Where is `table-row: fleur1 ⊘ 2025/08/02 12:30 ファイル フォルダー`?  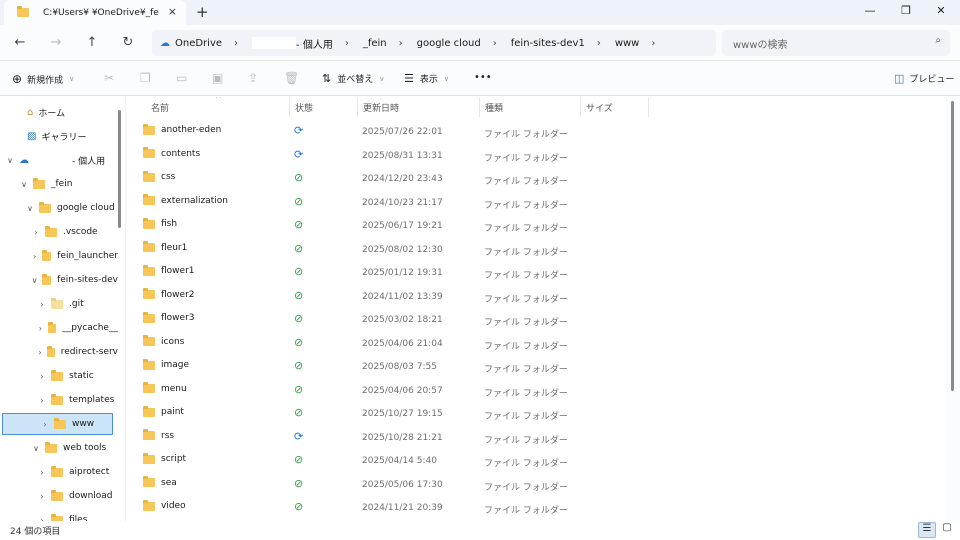
table-row: fleur1 ⊘ 2025/08/02 12:30 ファイル フォルダー is located at coordinates (536, 250).